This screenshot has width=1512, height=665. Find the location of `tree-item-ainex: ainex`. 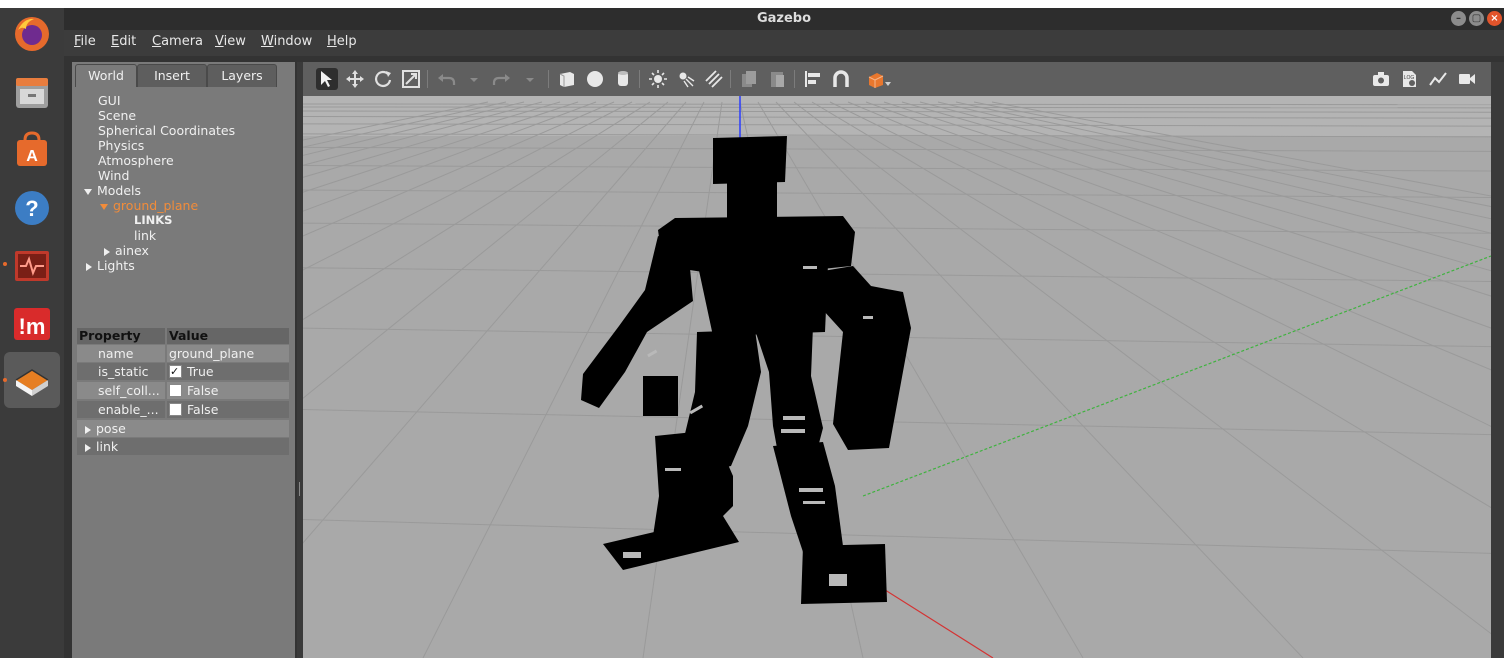

tree-item-ainex: ainex is located at coordinates (126, 250).